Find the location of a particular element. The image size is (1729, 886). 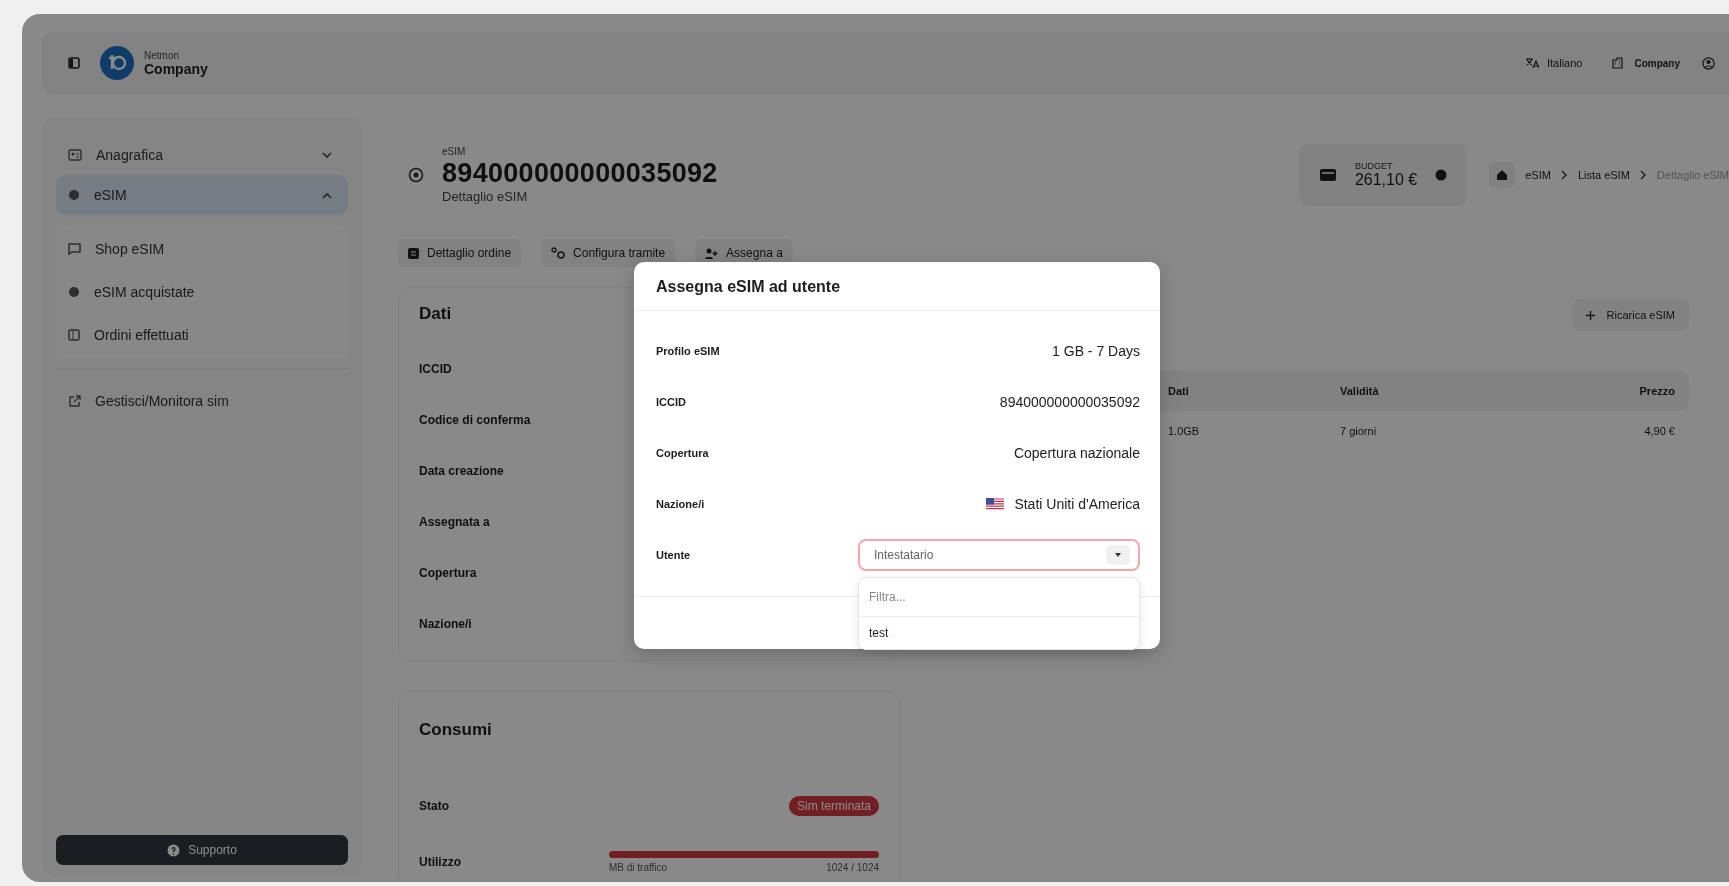

column-header: Dati is located at coordinates (1179, 391).